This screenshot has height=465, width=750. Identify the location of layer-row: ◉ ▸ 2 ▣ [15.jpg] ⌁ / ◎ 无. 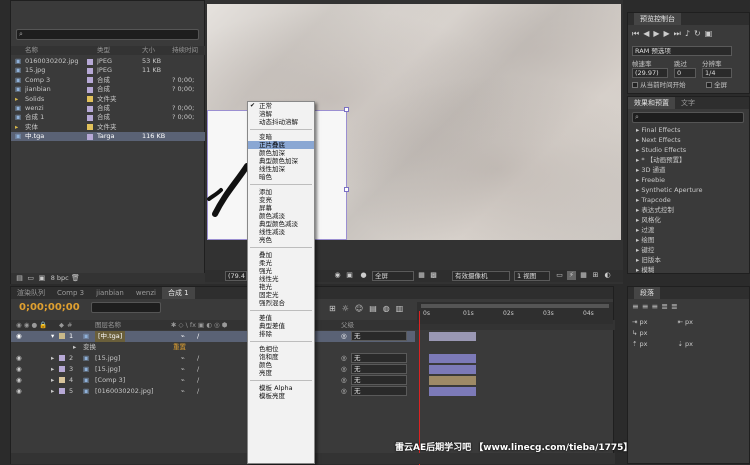
(213, 358).